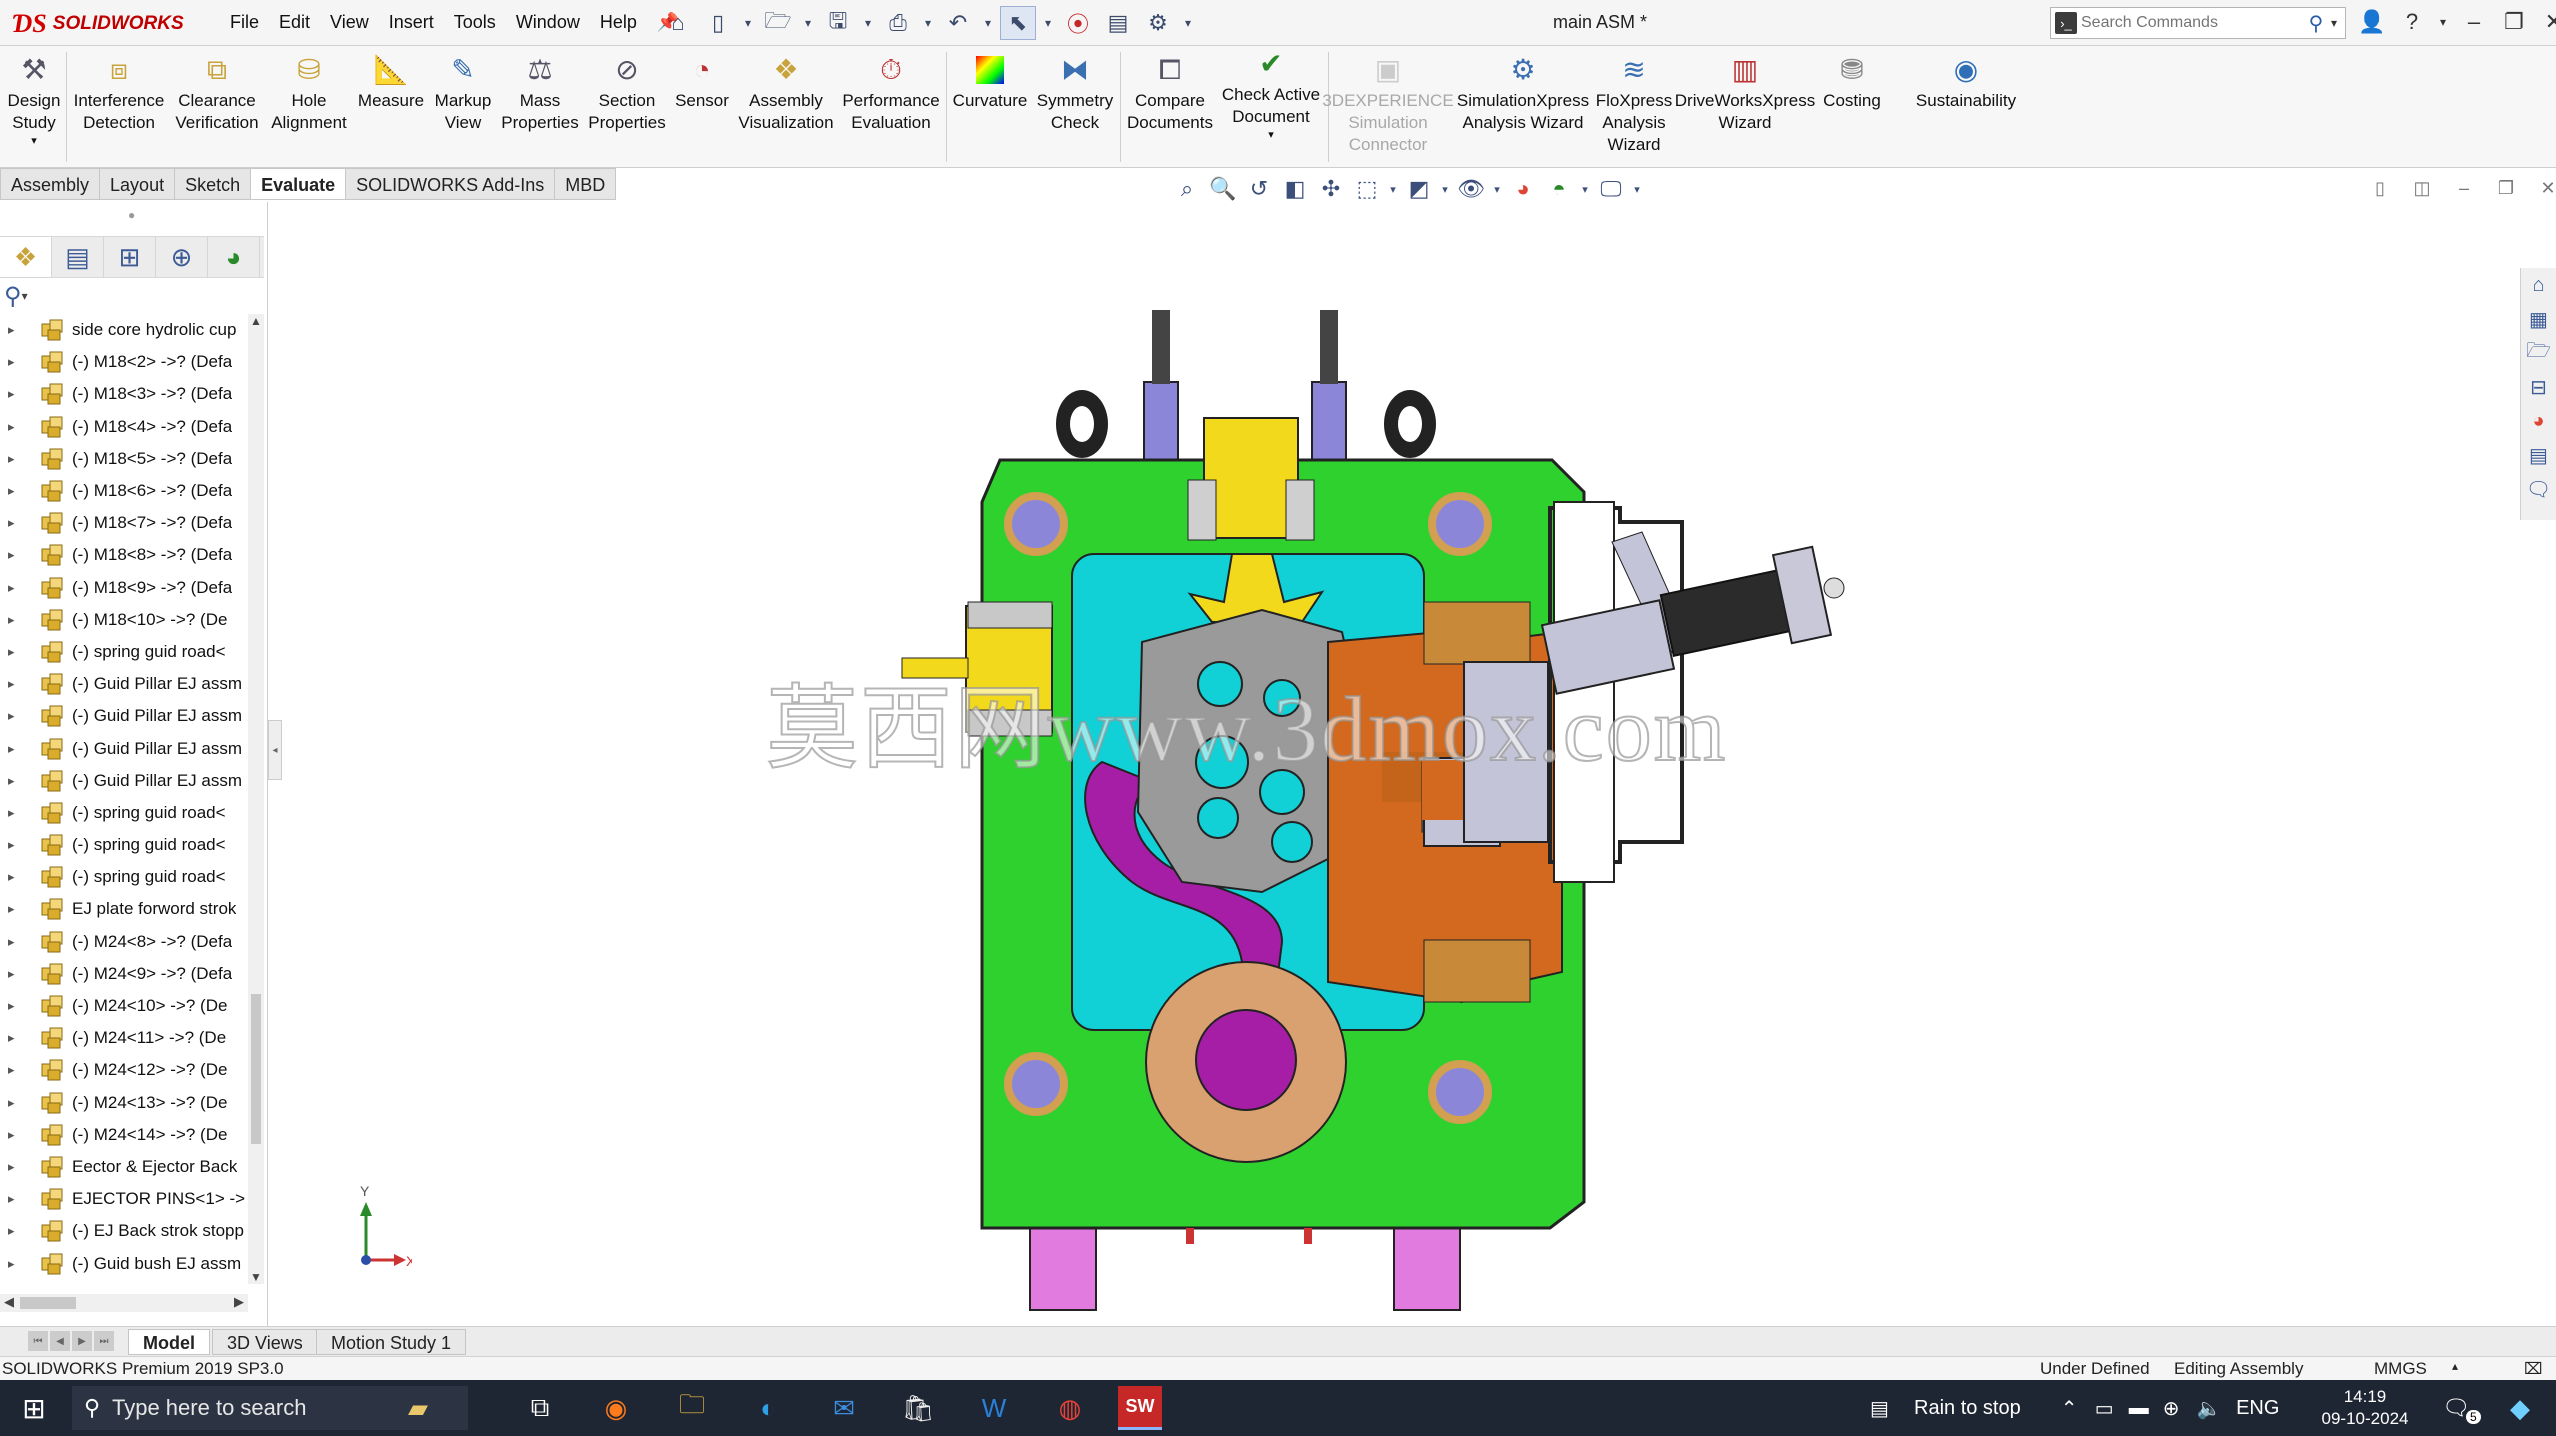 The image size is (2556, 1436). What do you see at coordinates (9, 1302) in the screenshot?
I see `scroll-left-icon: ◀` at bounding box center [9, 1302].